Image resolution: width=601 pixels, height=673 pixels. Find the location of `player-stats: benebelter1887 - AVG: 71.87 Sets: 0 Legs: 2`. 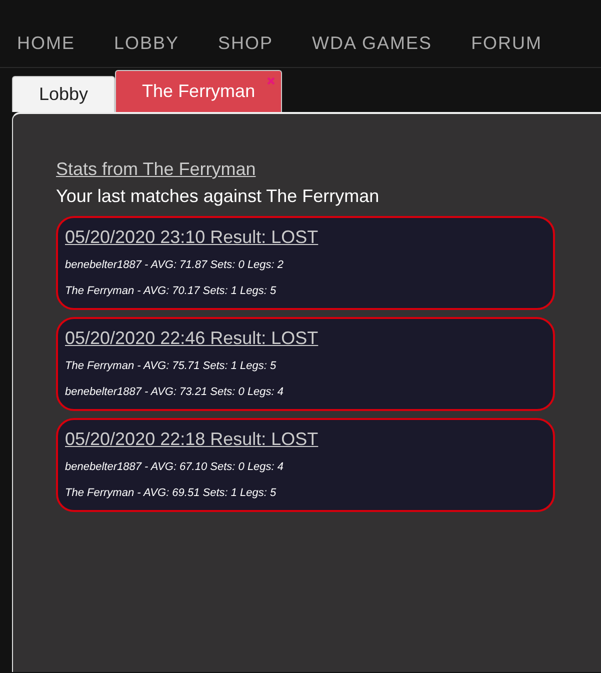

player-stats: benebelter1887 - AVG: 71.87 Sets: 0 Legs: 2 is located at coordinates (175, 265).